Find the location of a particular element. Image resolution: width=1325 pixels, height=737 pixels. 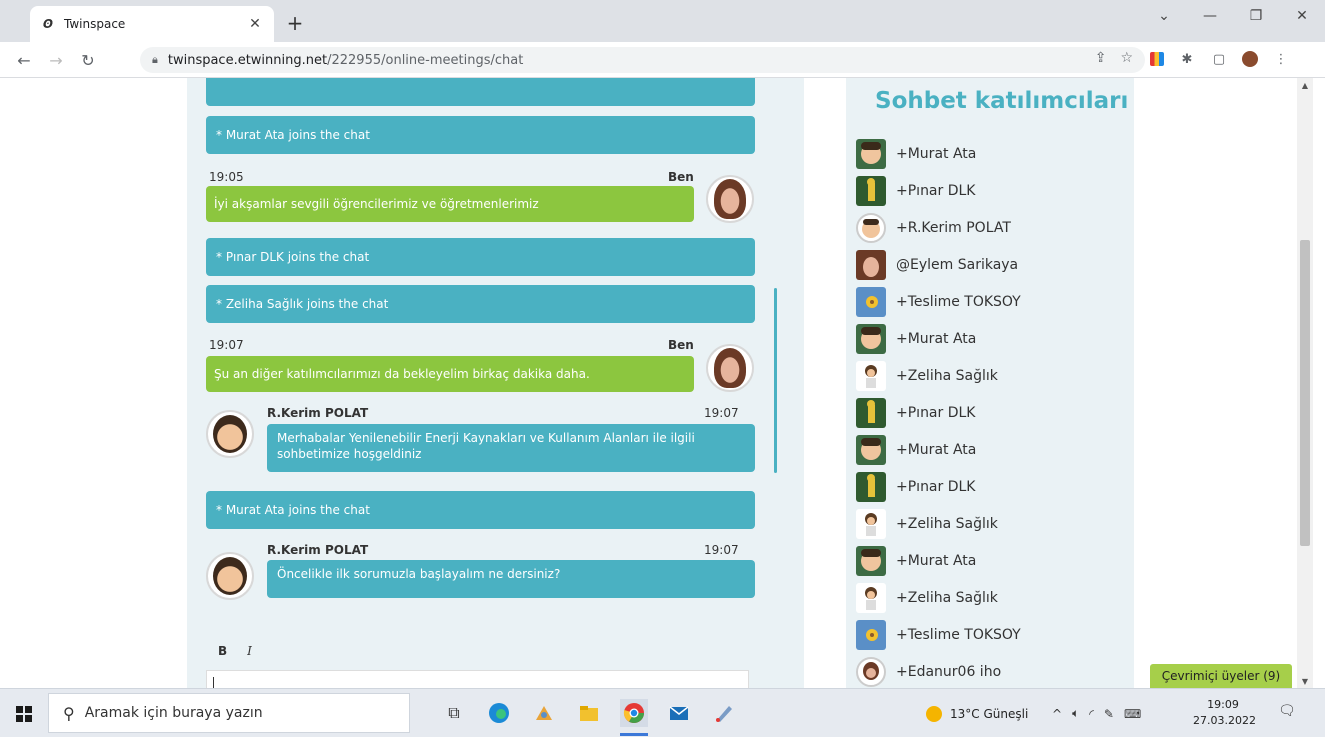

taskbar-search: ⚲ Aramak için buraya yazın is located at coordinates (229, 713).